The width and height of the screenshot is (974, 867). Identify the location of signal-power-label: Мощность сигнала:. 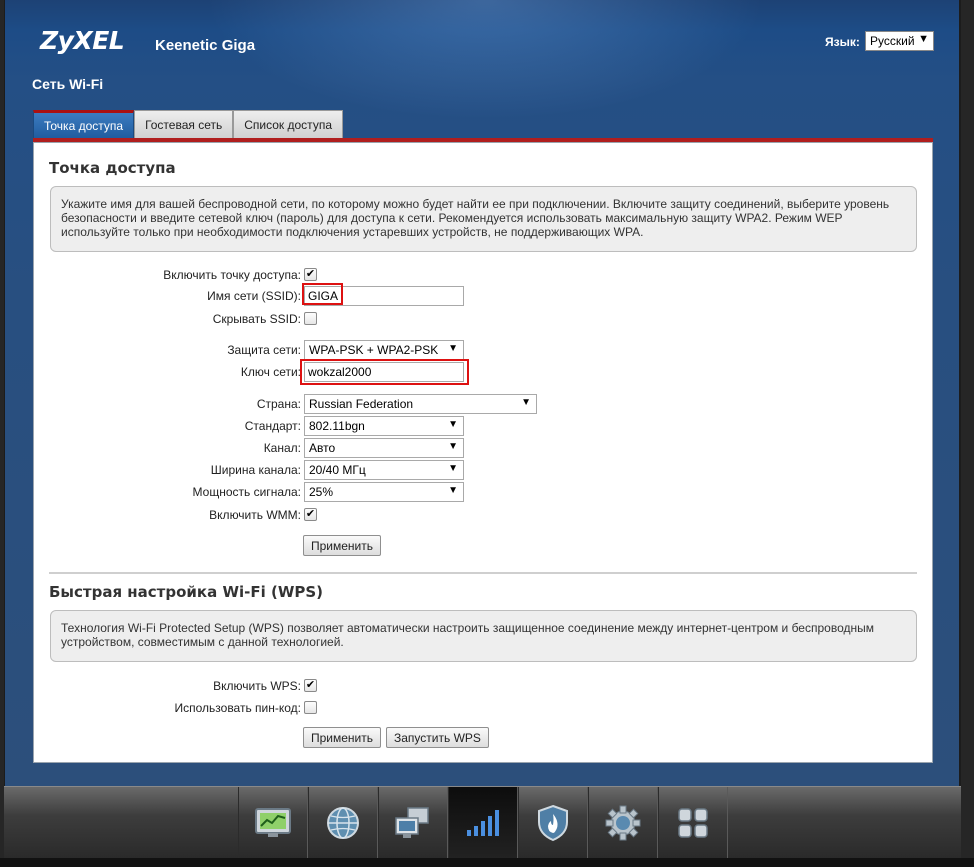
(246, 492).